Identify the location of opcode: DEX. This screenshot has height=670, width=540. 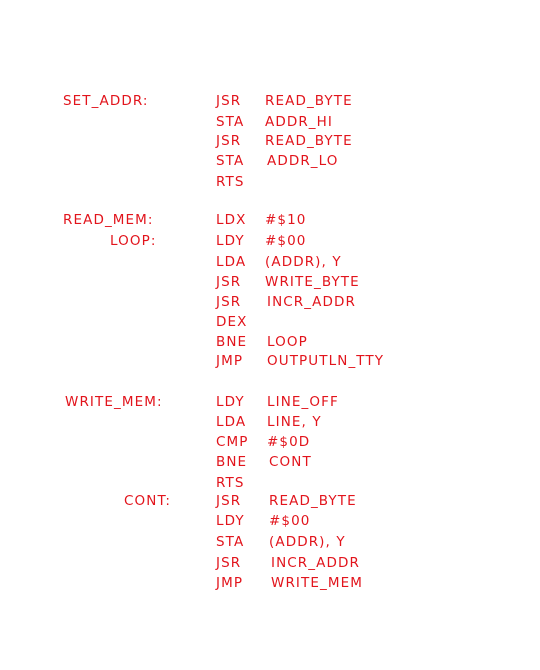
(232, 322).